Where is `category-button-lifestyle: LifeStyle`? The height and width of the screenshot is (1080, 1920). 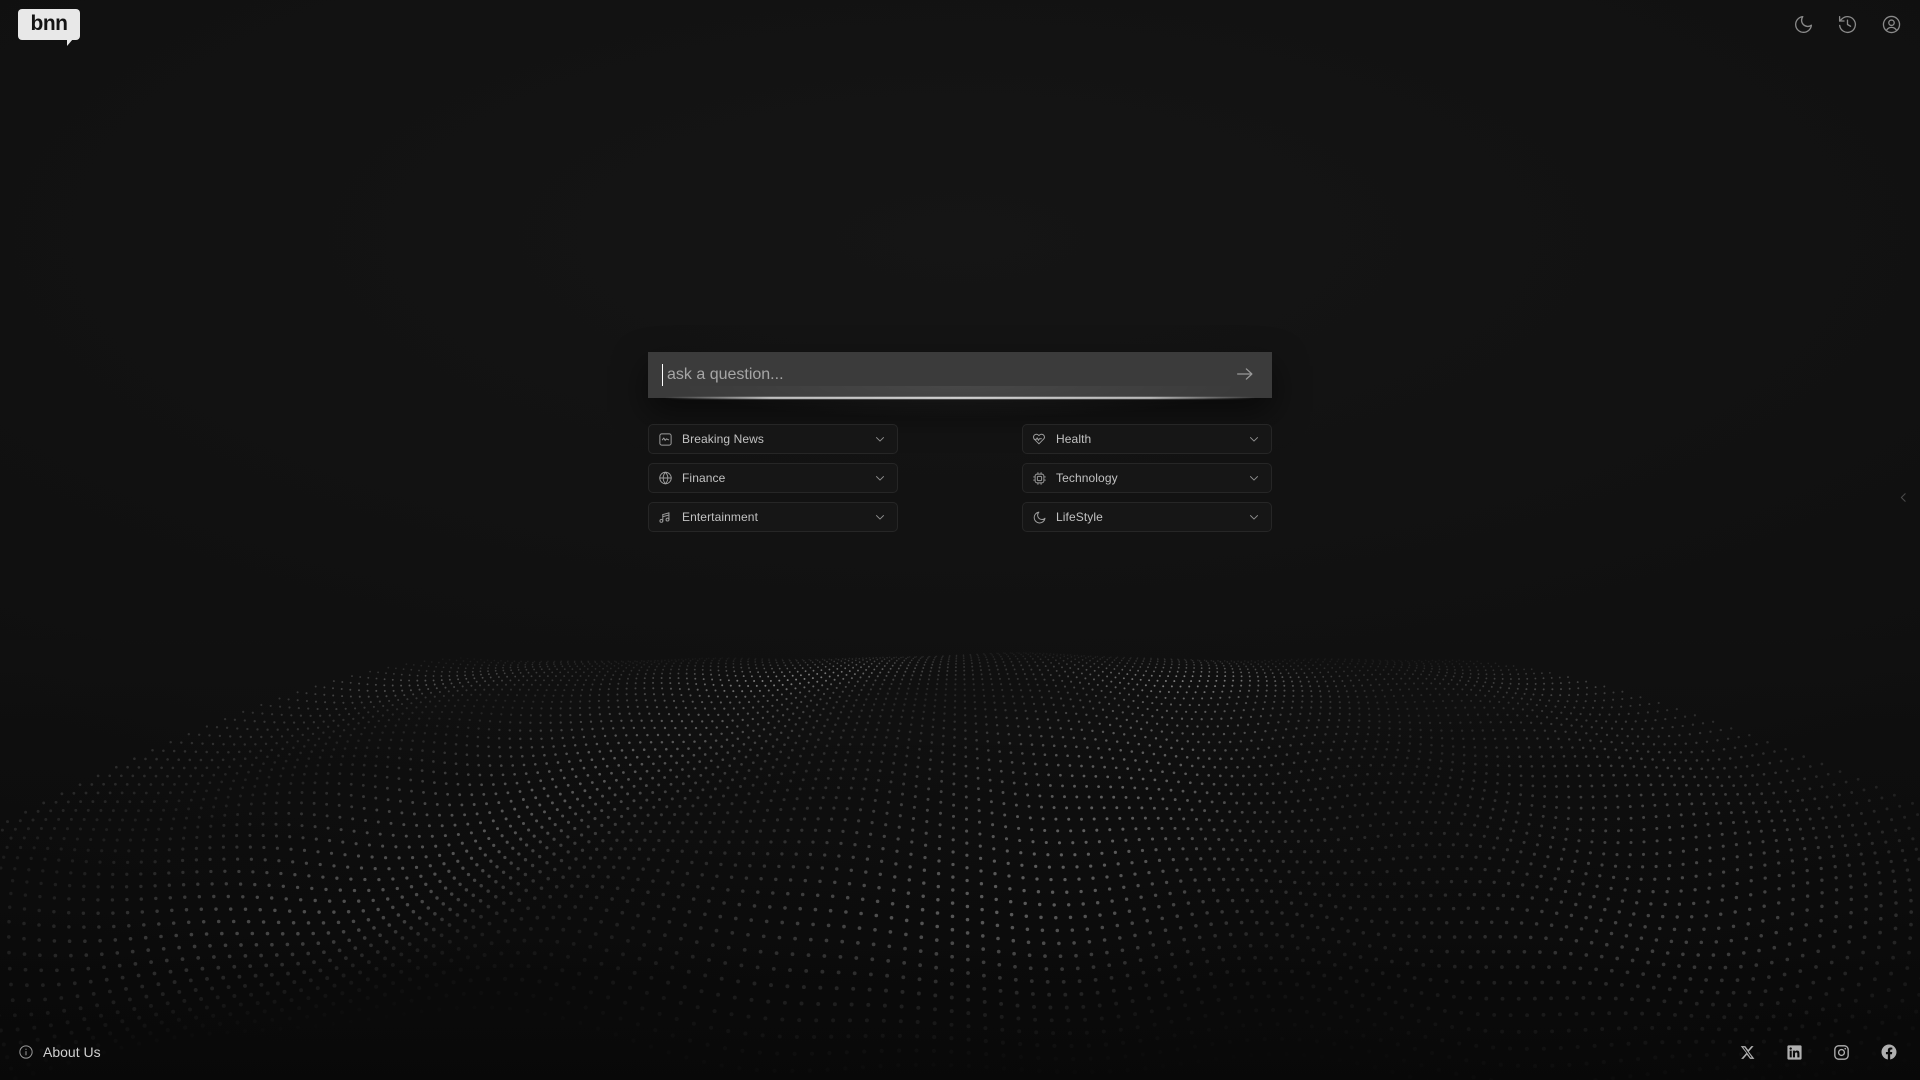 category-button-lifestyle: LifeStyle is located at coordinates (1147, 517).